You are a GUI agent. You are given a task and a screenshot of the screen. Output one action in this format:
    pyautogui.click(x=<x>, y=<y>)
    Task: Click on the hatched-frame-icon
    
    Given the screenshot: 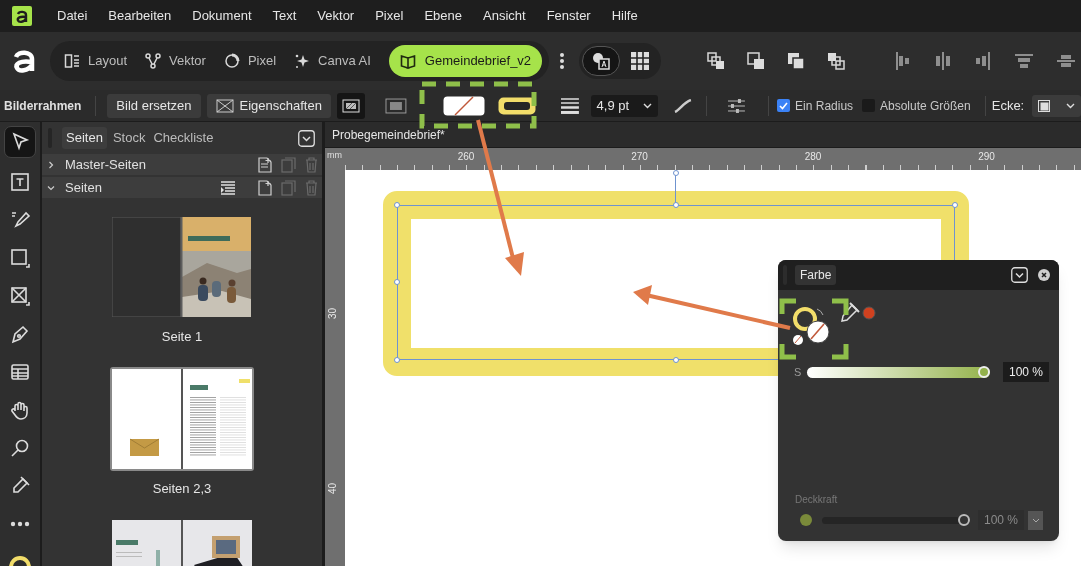 What is the action you would take?
    pyautogui.click(x=350, y=105)
    